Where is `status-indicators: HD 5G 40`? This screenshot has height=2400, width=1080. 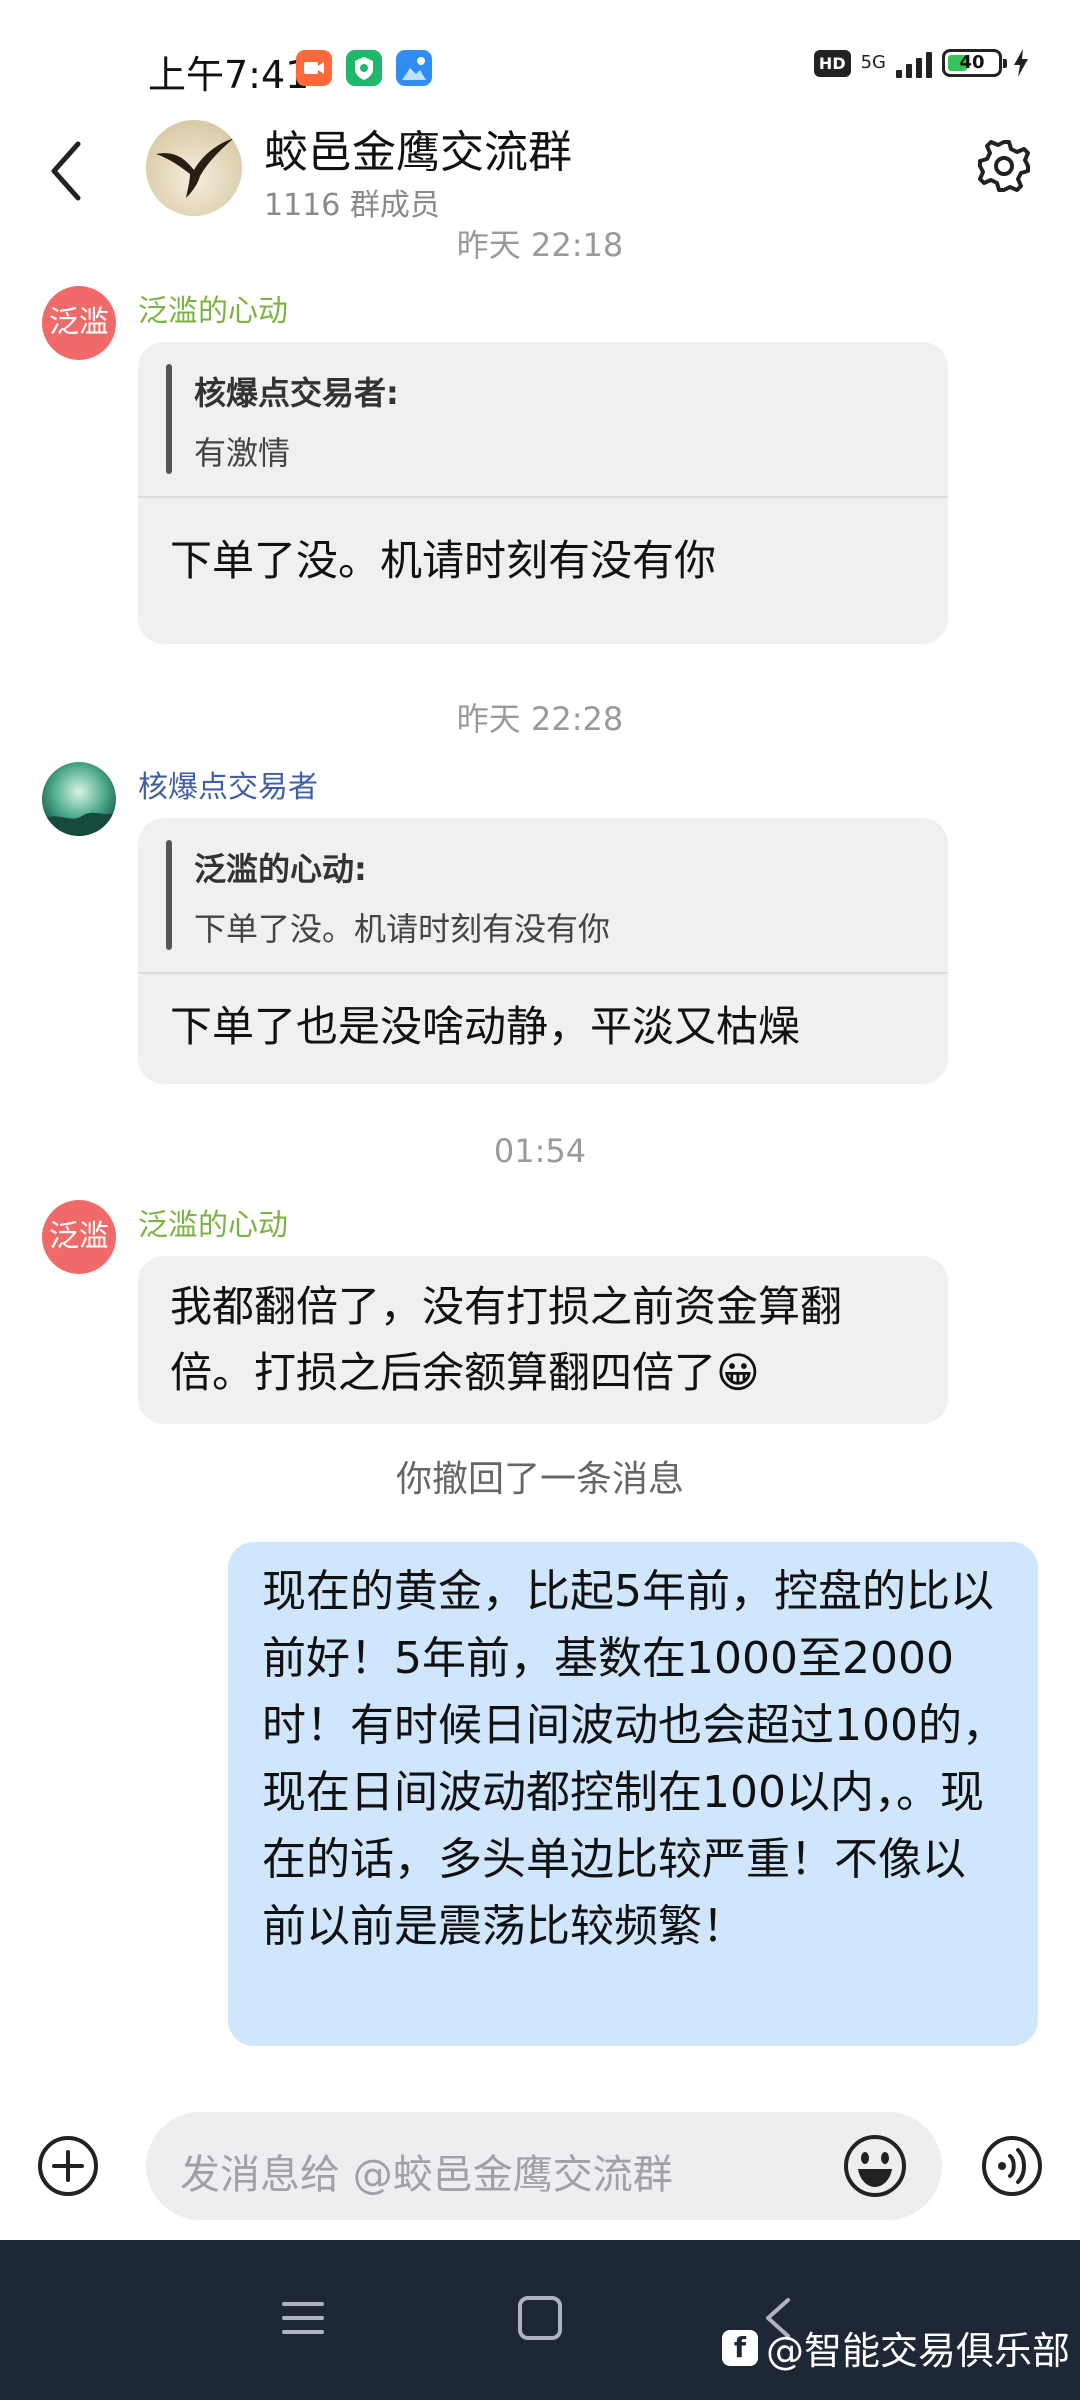 status-indicators: HD 5G 40 is located at coordinates (921, 63).